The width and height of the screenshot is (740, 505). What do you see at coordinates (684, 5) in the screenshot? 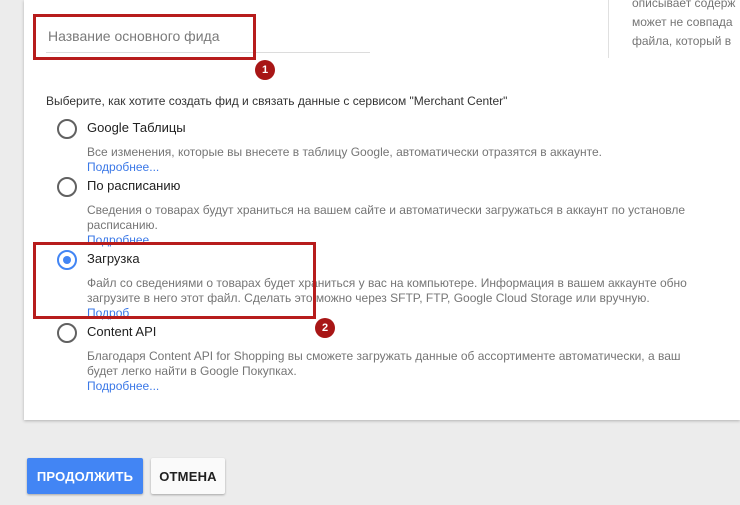
I see `side-help-line: описывает содерж` at bounding box center [684, 5].